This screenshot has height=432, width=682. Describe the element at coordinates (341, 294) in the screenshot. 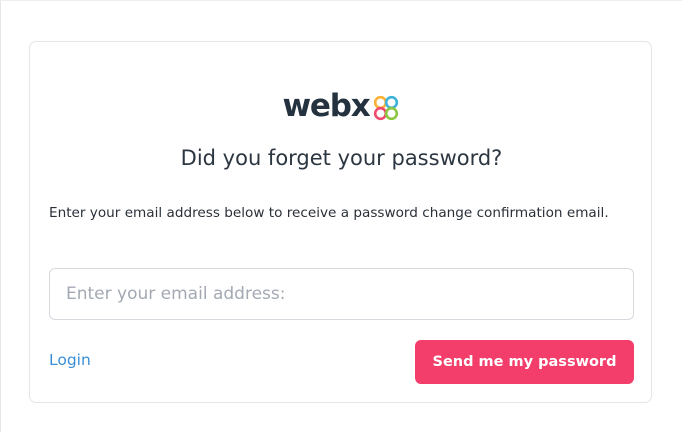

I see `email-field` at that location.